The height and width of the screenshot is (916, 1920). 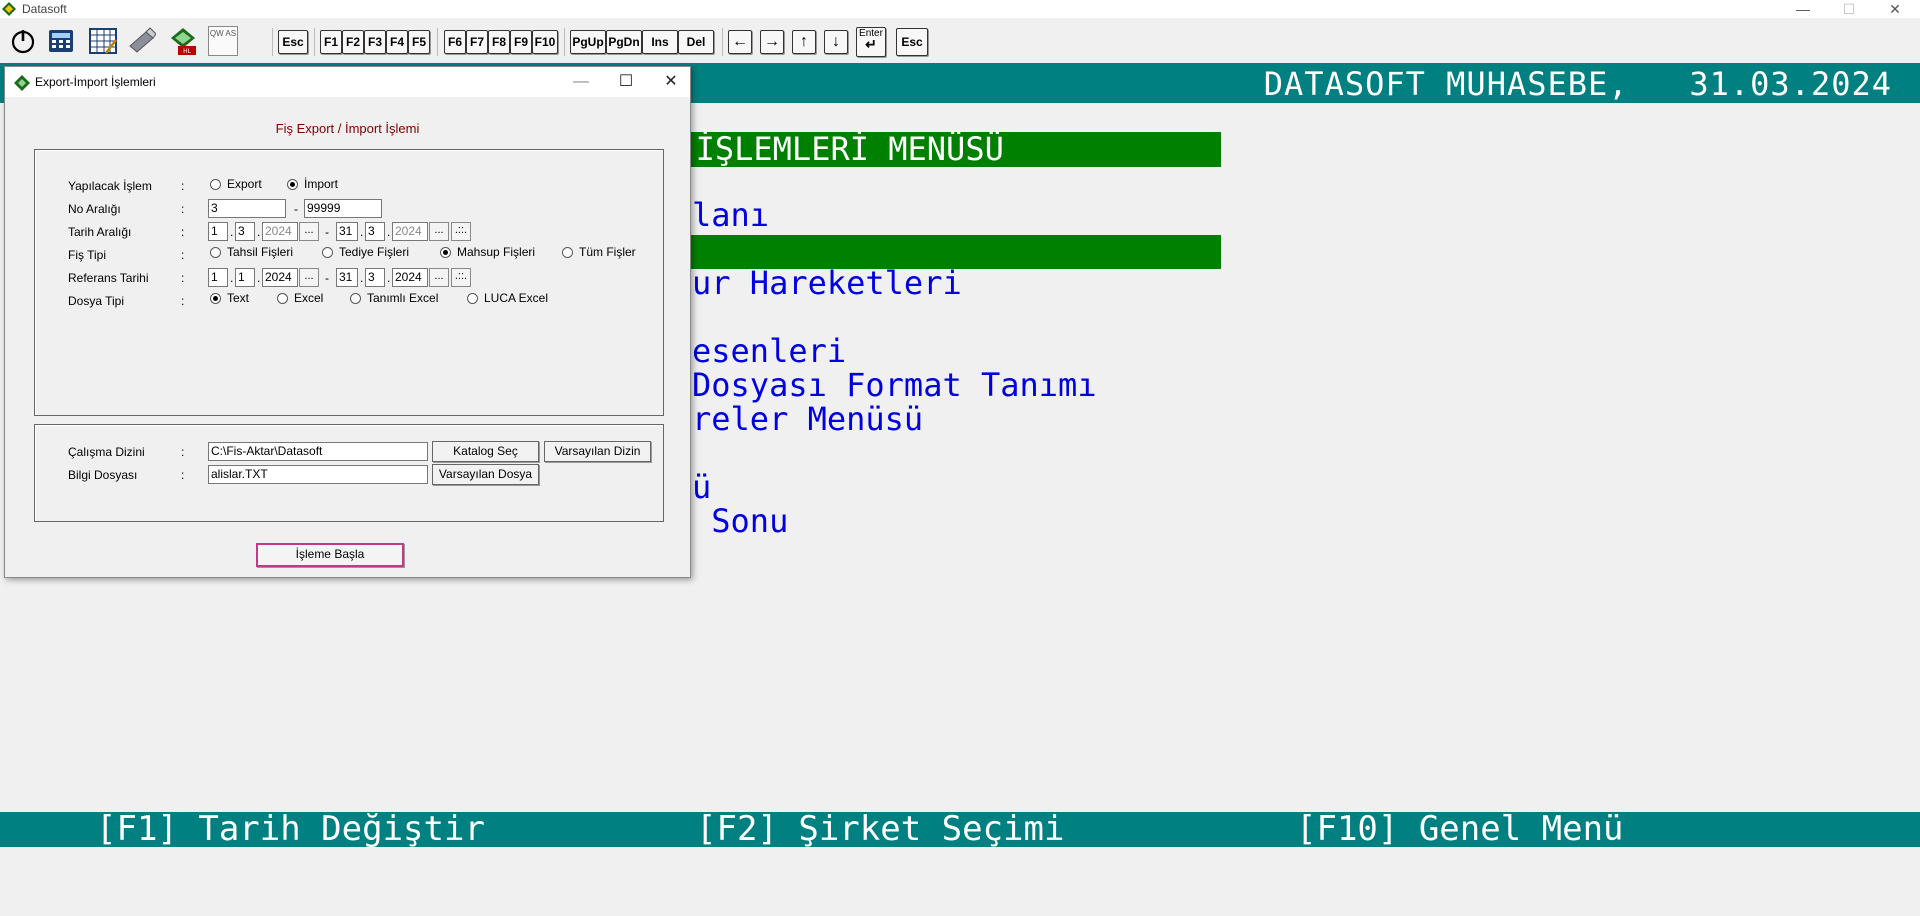 I want to click on arrow-down-icon: ↓, so click(x=836, y=42).